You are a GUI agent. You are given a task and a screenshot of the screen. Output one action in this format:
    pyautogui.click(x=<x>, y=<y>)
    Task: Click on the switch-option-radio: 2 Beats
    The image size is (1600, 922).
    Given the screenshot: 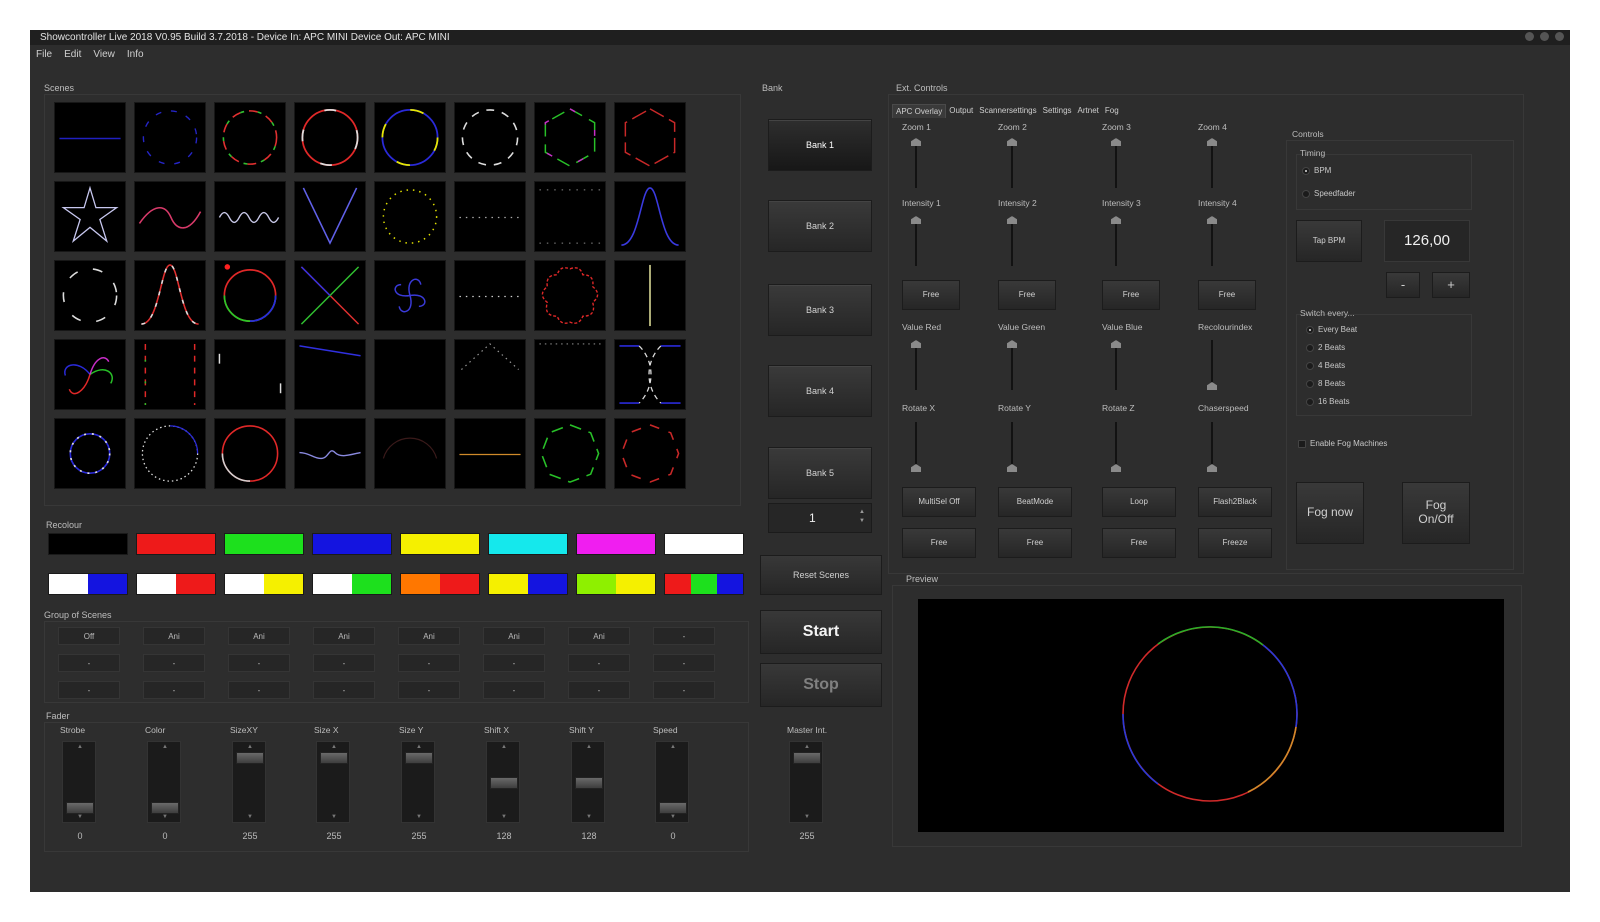 What is the action you would take?
    pyautogui.click(x=1325, y=347)
    